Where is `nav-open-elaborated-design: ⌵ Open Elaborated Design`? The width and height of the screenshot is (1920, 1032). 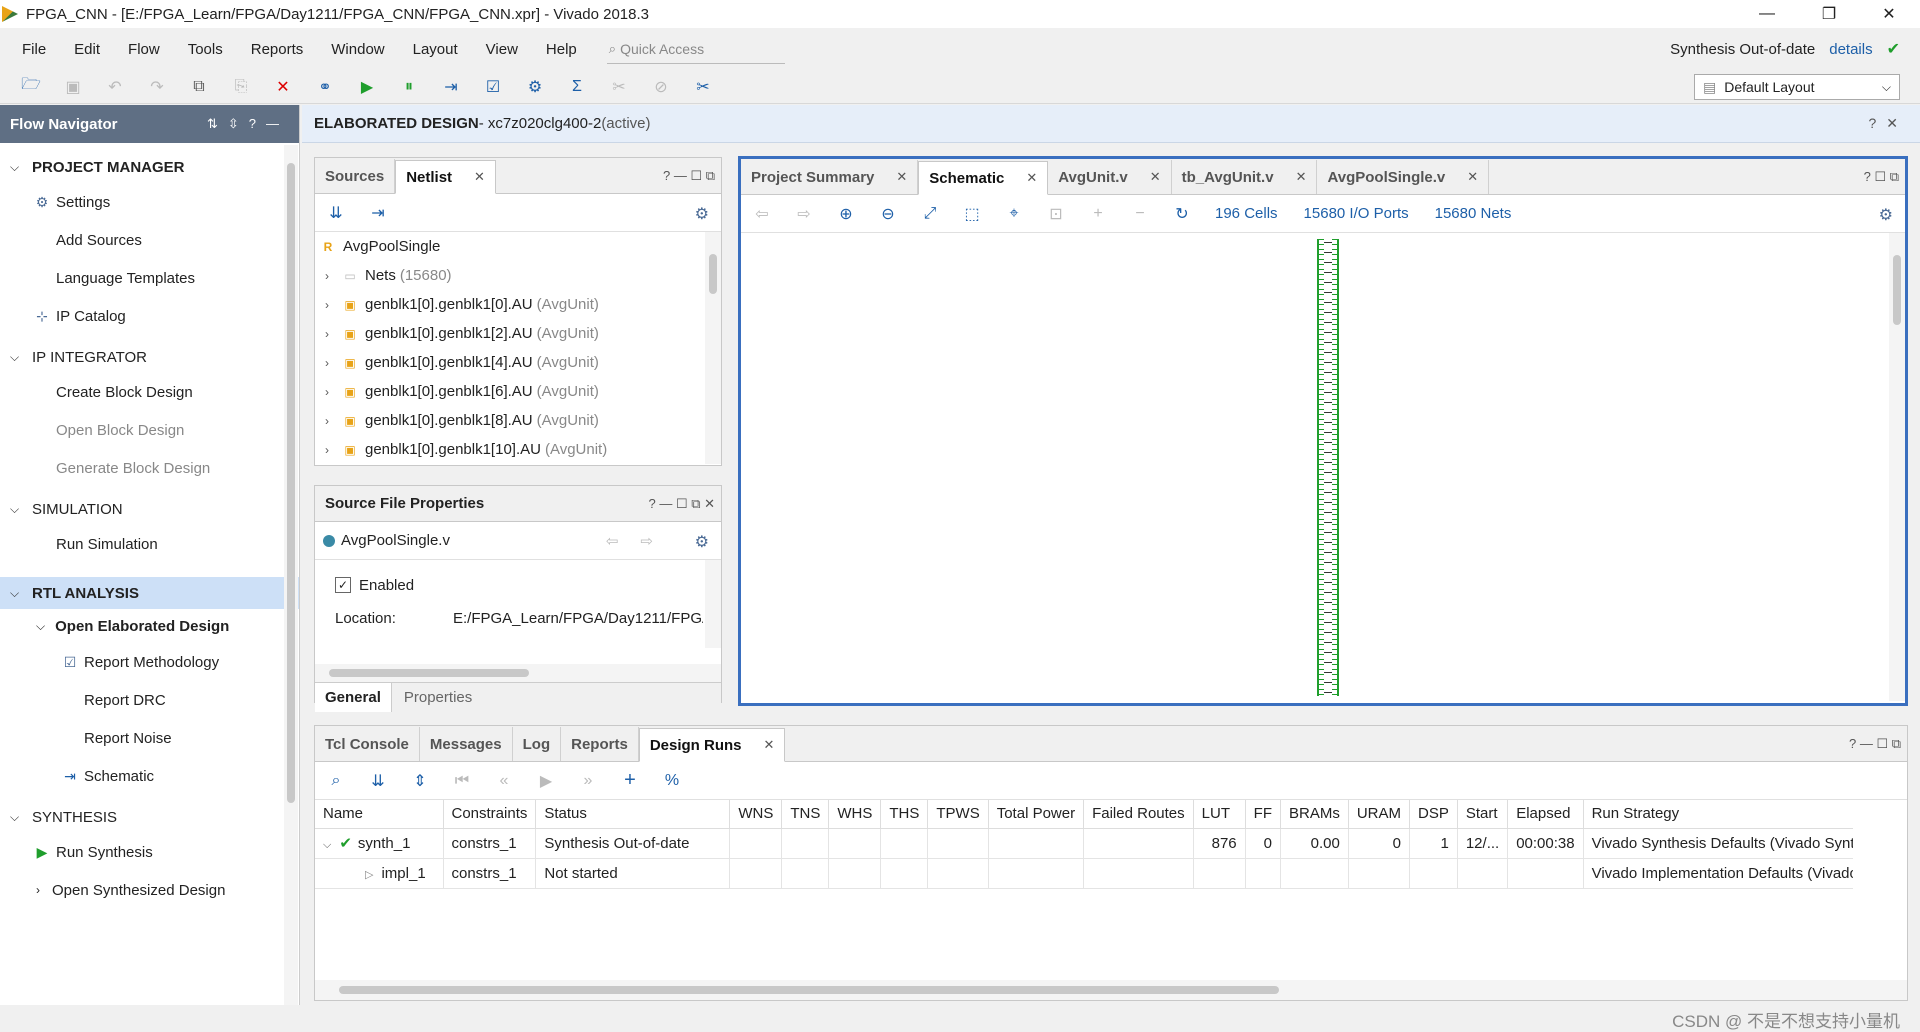
nav-open-elaborated-design: ⌵ Open Elaborated Design is located at coordinates (149, 626).